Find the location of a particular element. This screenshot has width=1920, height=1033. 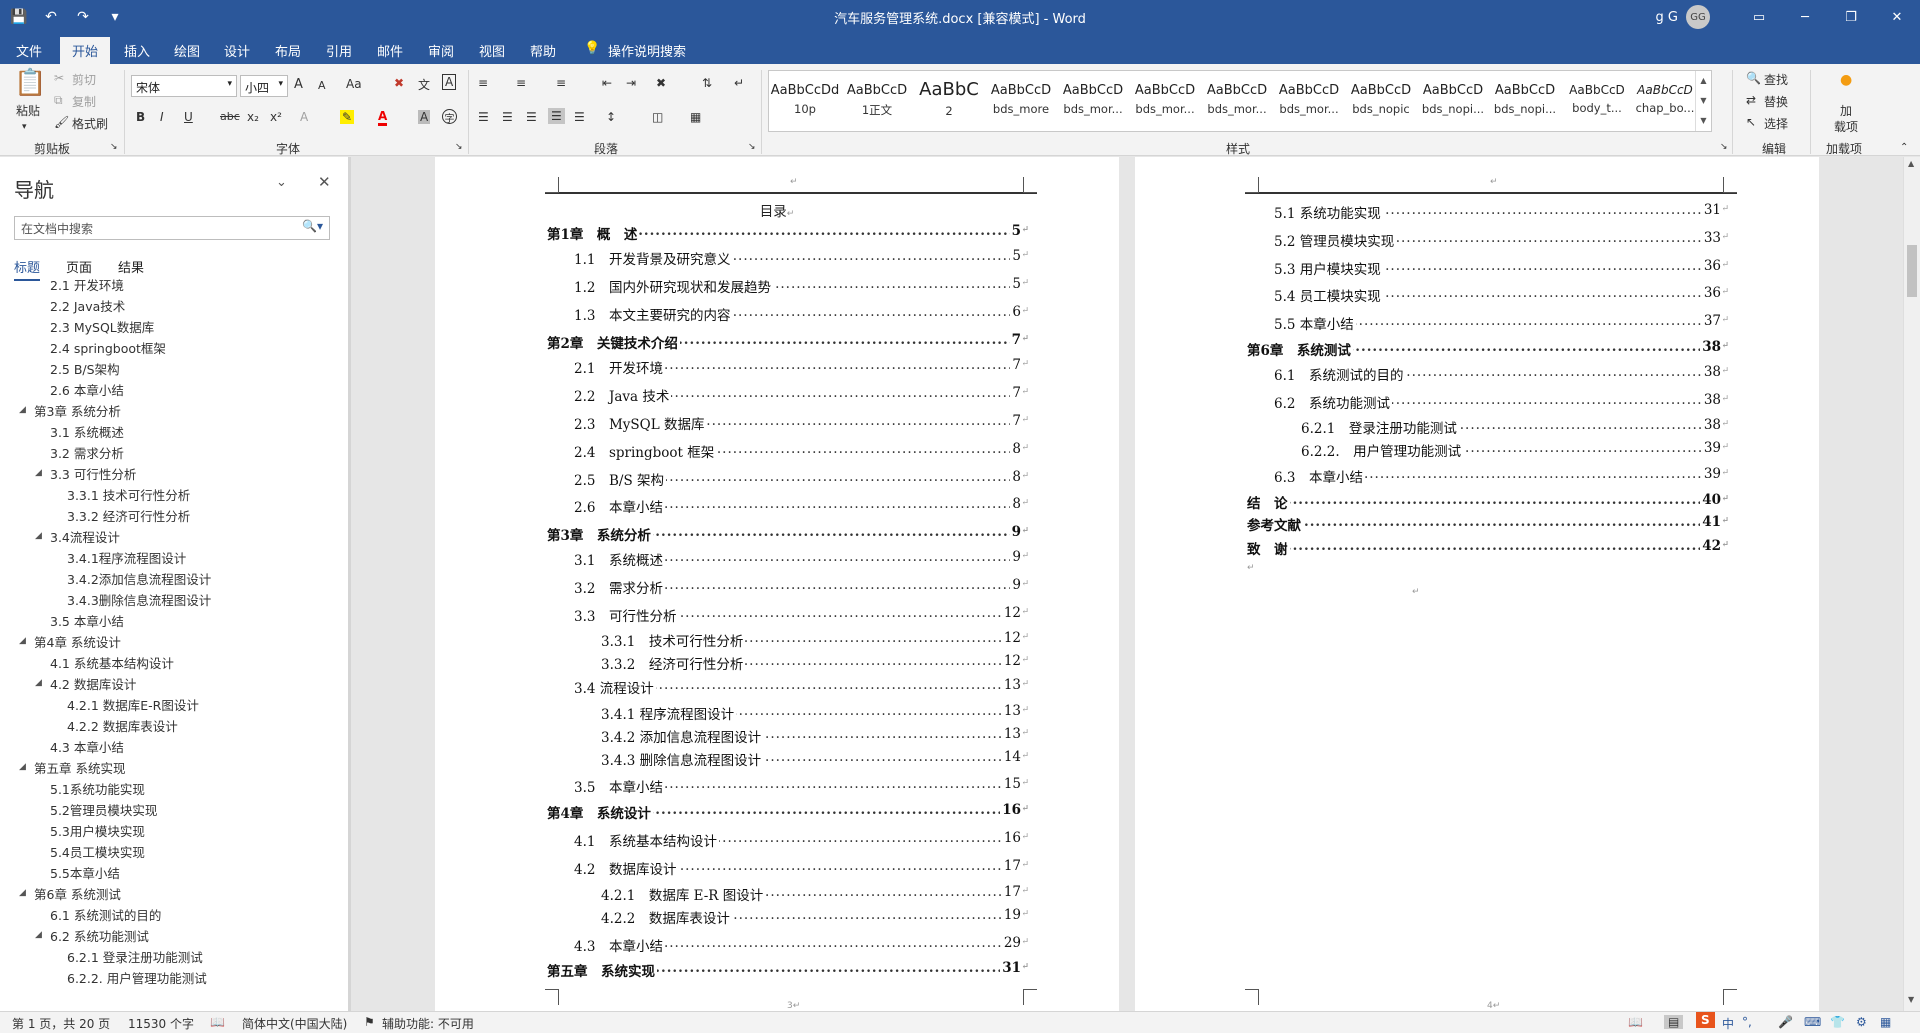

nav-tree-item: ◢ 3.3 可行性分析 is located at coordinates (85, 474).